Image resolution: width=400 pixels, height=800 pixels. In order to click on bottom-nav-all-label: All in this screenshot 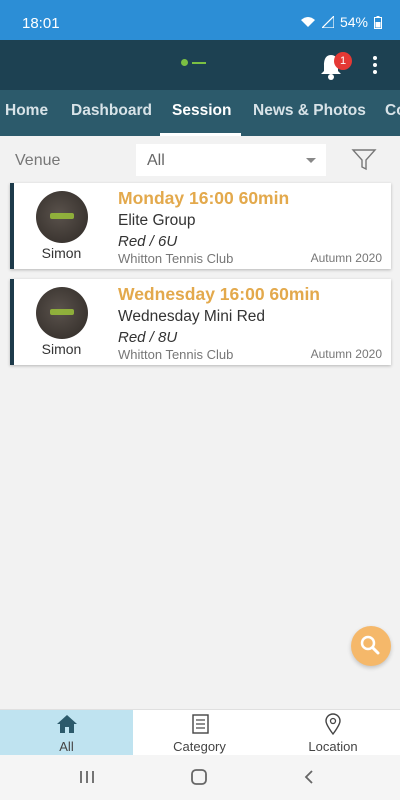, I will do `click(66, 746)`.